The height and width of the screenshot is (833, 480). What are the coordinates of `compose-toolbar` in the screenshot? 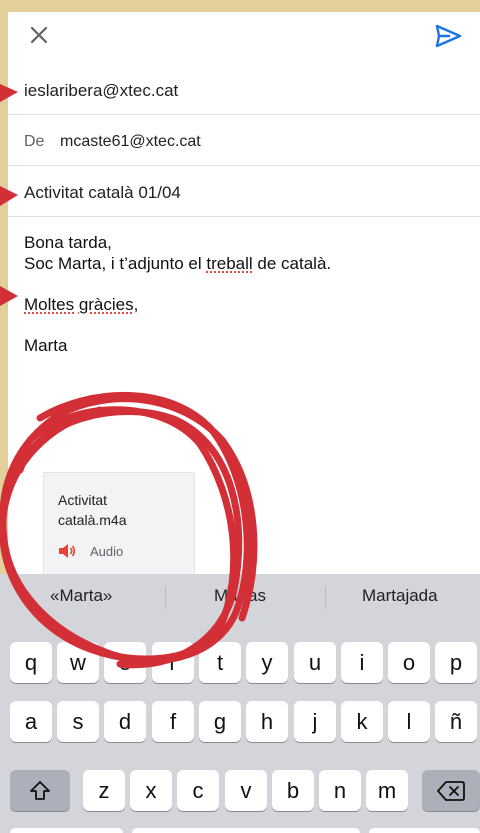 It's located at (244, 38).